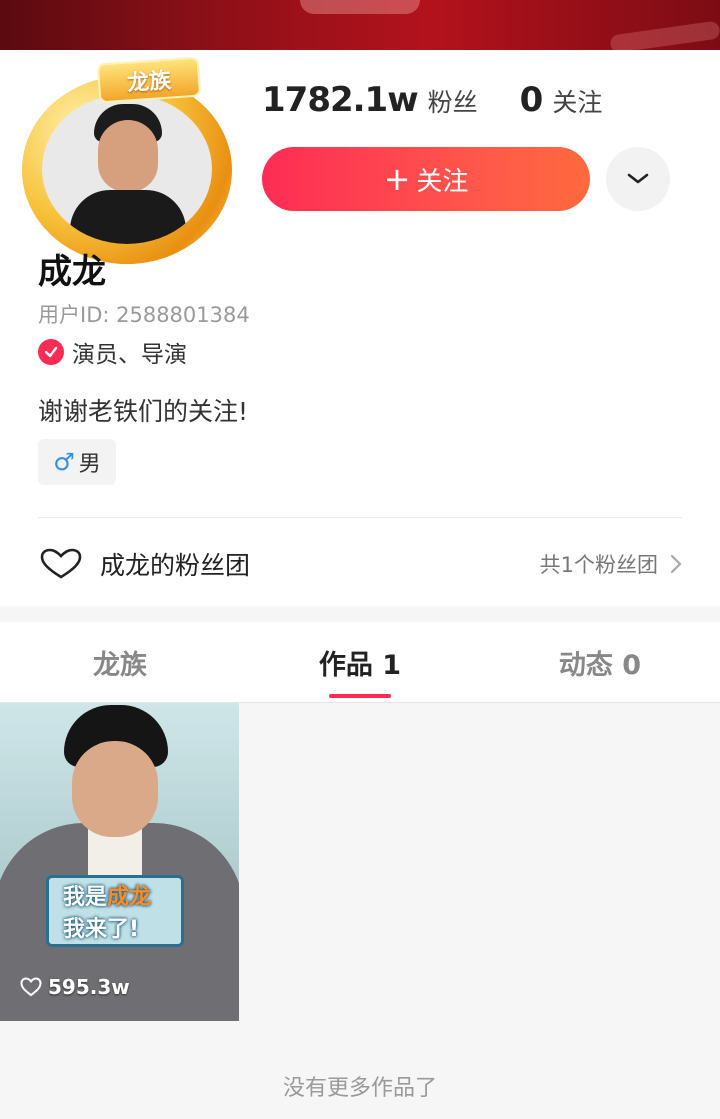 The height and width of the screenshot is (1119, 720). What do you see at coordinates (598, 565) in the screenshot?
I see `fan-club-count: 共1个粉丝团` at bounding box center [598, 565].